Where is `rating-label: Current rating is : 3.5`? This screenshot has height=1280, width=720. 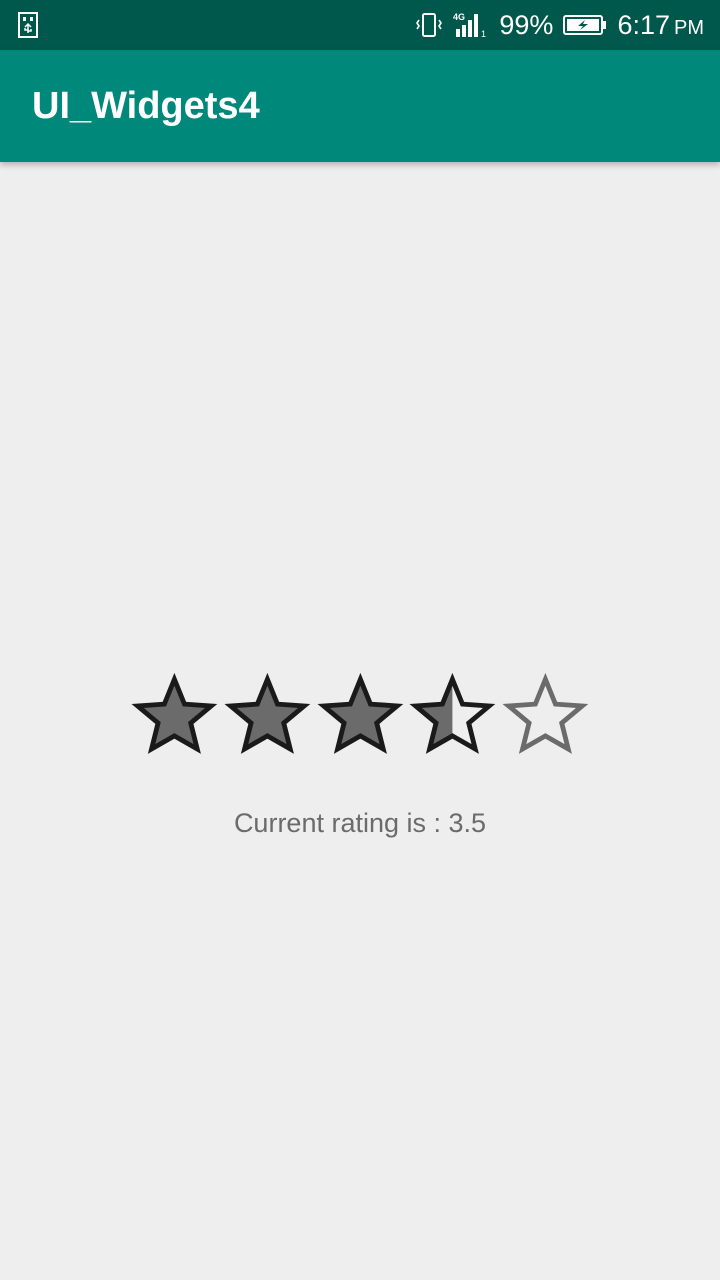
rating-label: Current rating is : 3.5 is located at coordinates (360, 823).